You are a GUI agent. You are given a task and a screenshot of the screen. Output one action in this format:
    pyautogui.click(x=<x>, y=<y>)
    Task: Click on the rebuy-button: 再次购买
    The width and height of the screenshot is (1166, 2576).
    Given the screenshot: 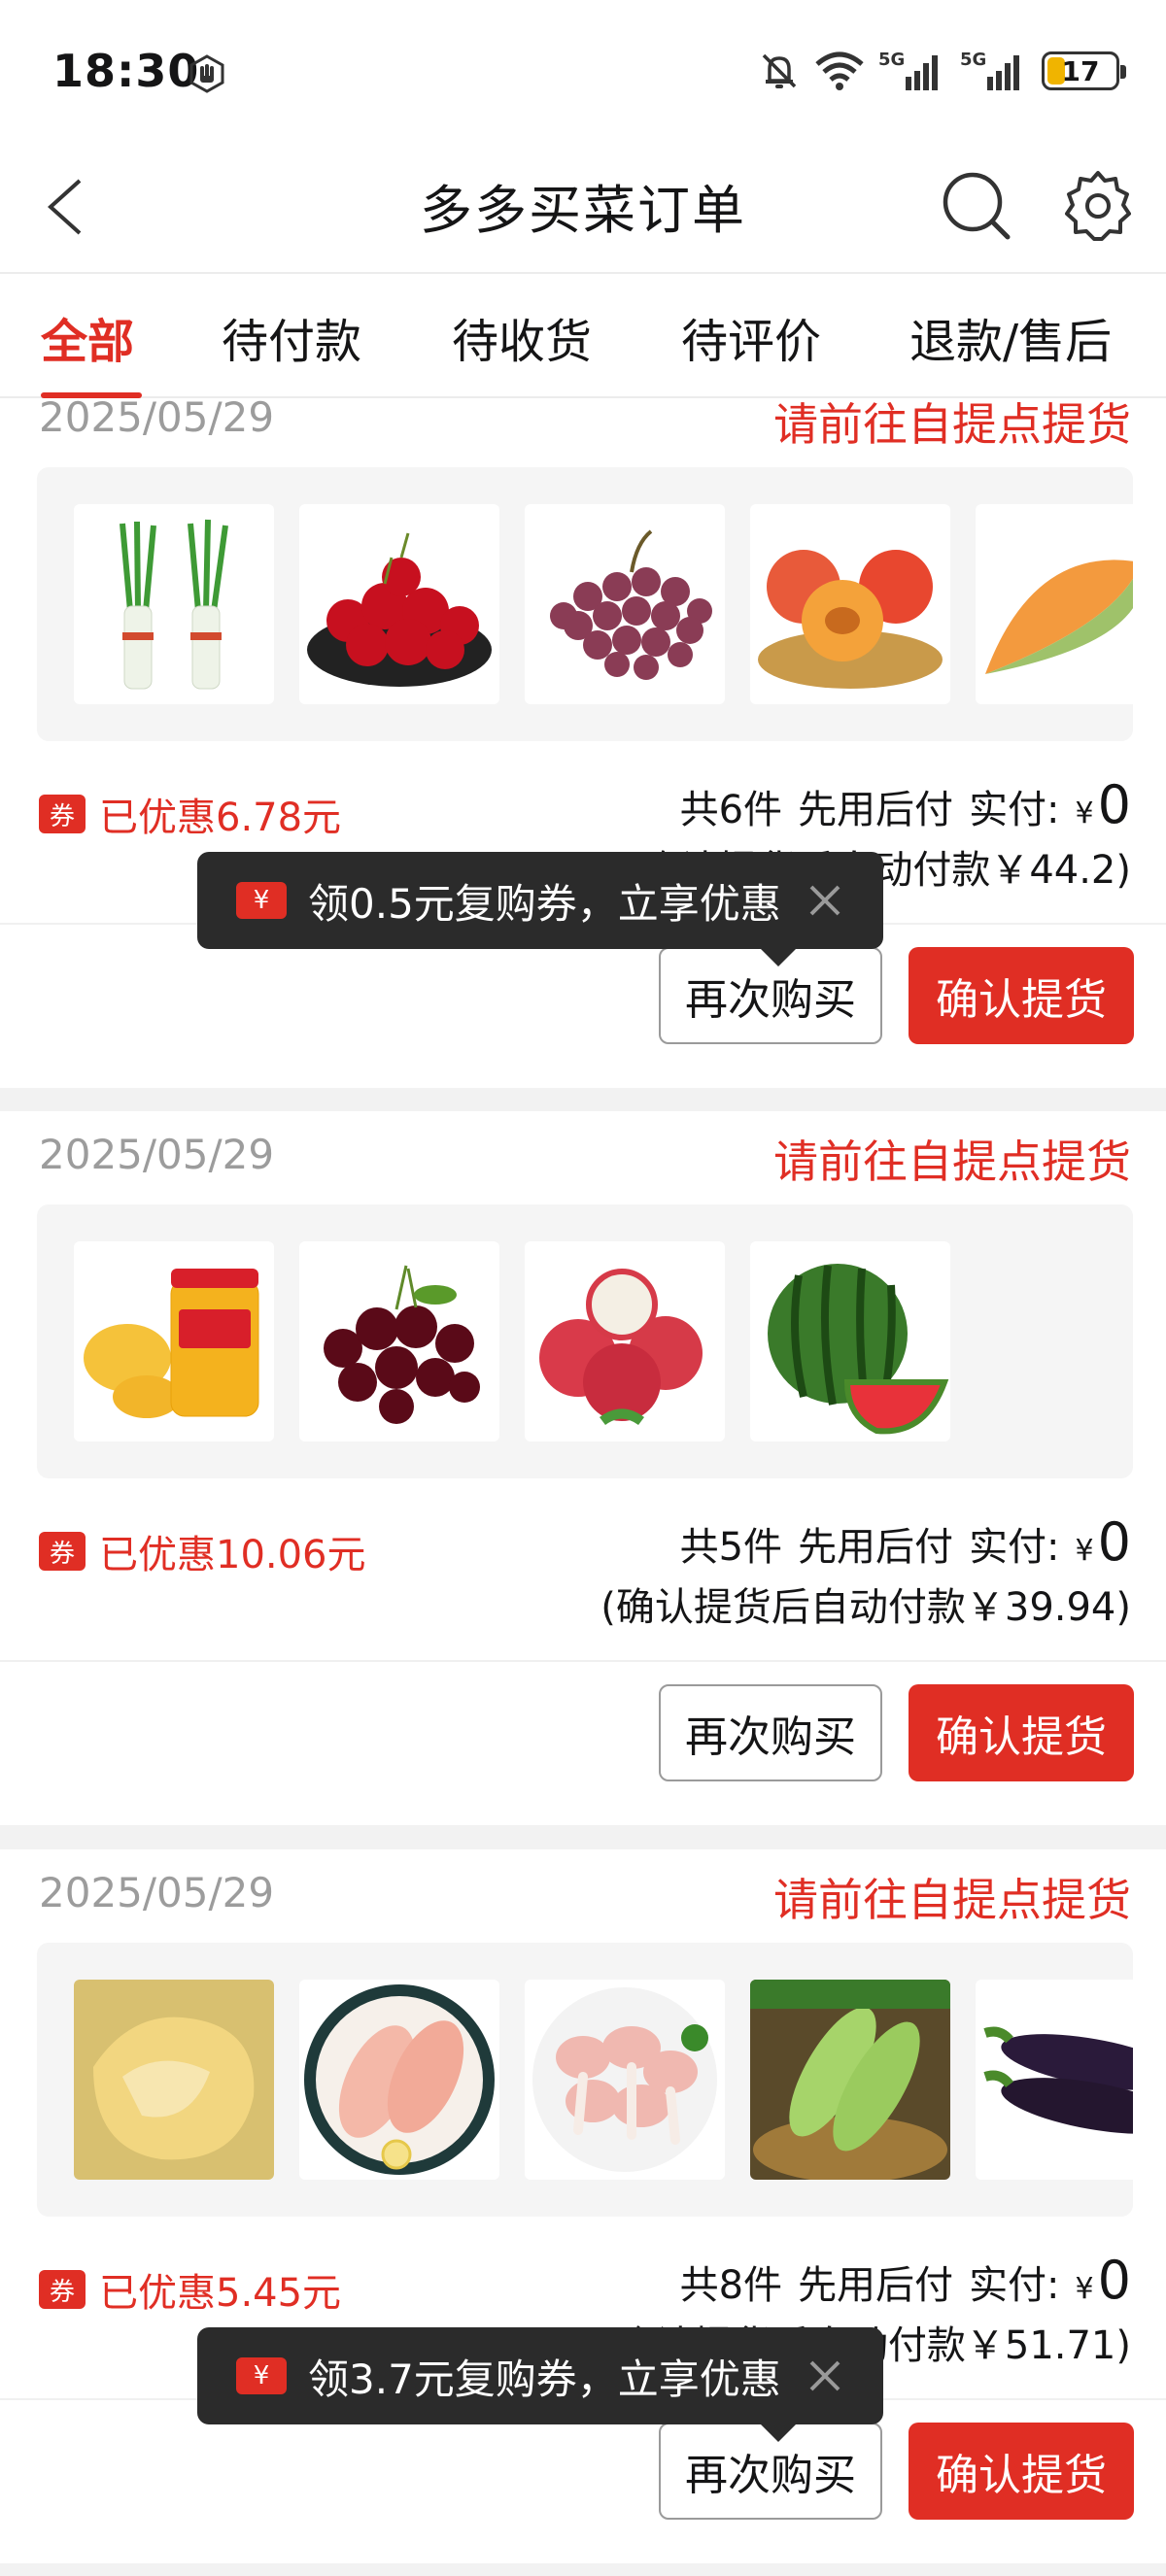 What is the action you would take?
    pyautogui.click(x=770, y=1732)
    